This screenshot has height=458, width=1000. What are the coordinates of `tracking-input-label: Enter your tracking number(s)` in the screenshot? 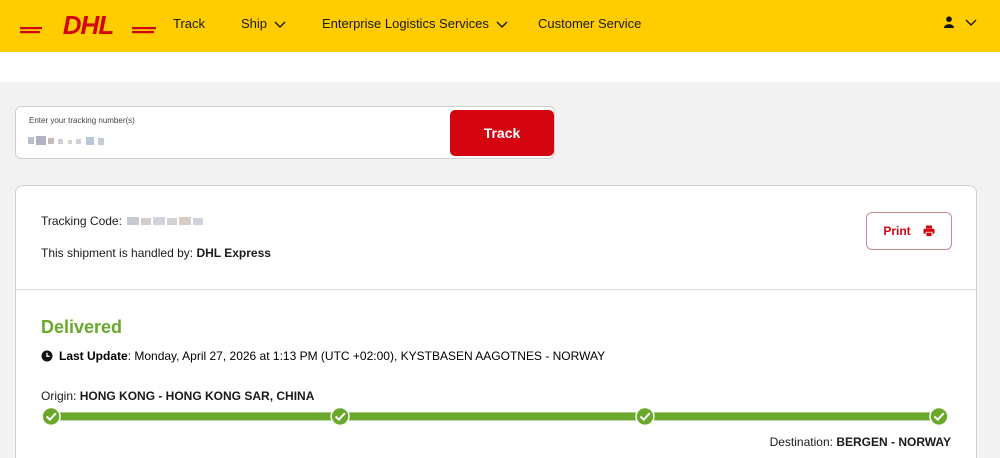 It's located at (82, 120).